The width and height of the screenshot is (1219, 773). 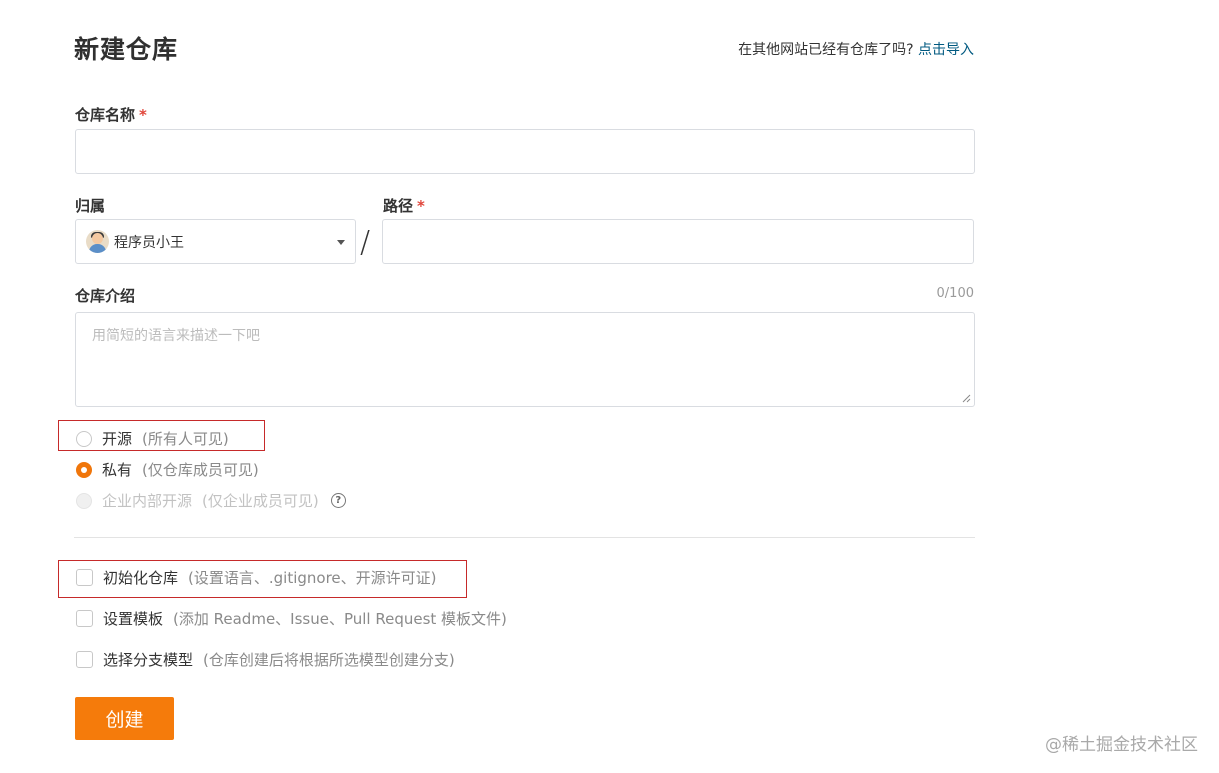 What do you see at coordinates (105, 115) in the screenshot?
I see `repo-name-label-text: 仓库名称` at bounding box center [105, 115].